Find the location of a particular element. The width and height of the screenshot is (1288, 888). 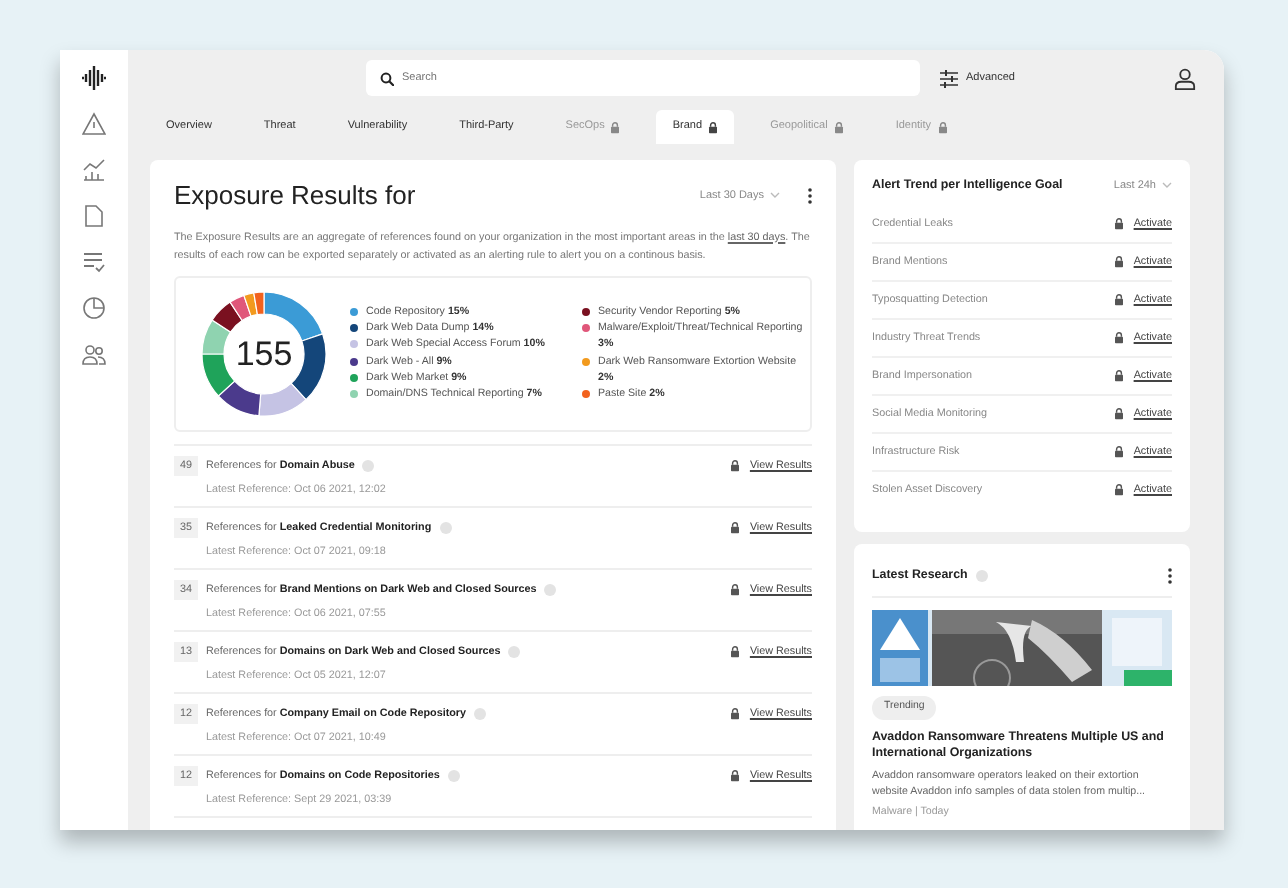

users-icon is located at coordinates (94, 354).